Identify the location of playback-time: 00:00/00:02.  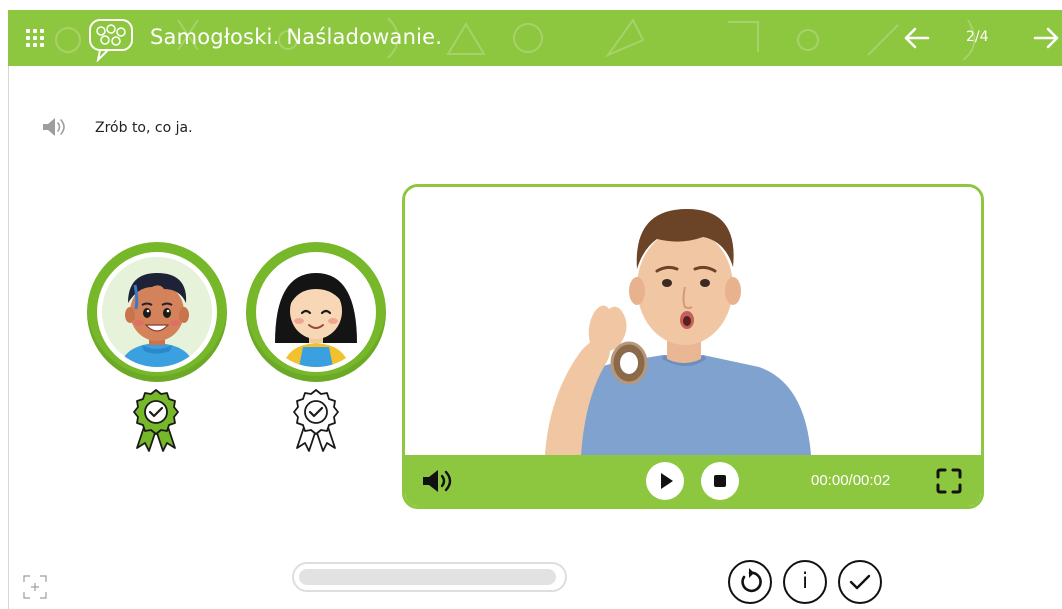
(851, 480).